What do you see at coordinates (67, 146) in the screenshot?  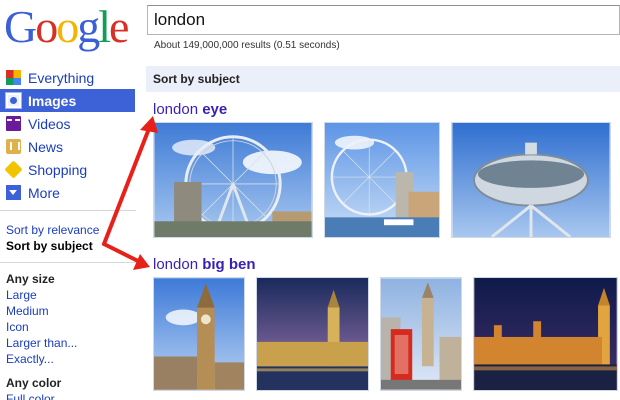 I see `nav-item-news: News` at bounding box center [67, 146].